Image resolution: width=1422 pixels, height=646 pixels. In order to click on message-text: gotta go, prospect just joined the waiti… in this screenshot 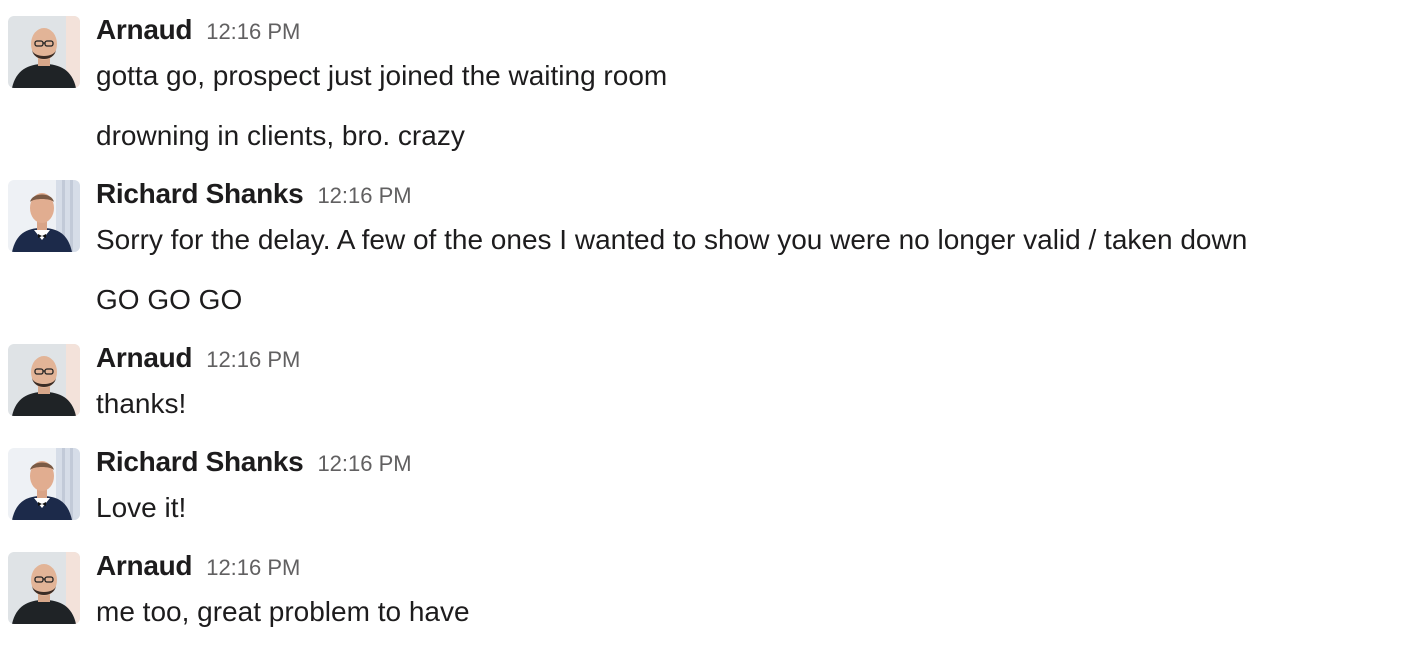, I will do `click(382, 75)`.